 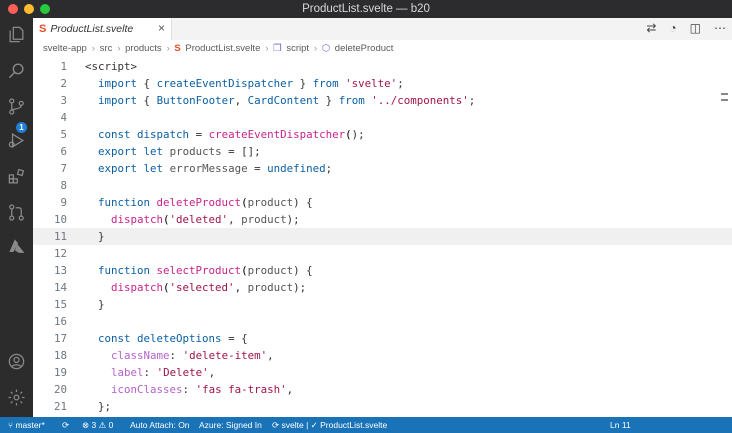 What do you see at coordinates (672, 28) in the screenshot?
I see `timeline-icon: ◔` at bounding box center [672, 28].